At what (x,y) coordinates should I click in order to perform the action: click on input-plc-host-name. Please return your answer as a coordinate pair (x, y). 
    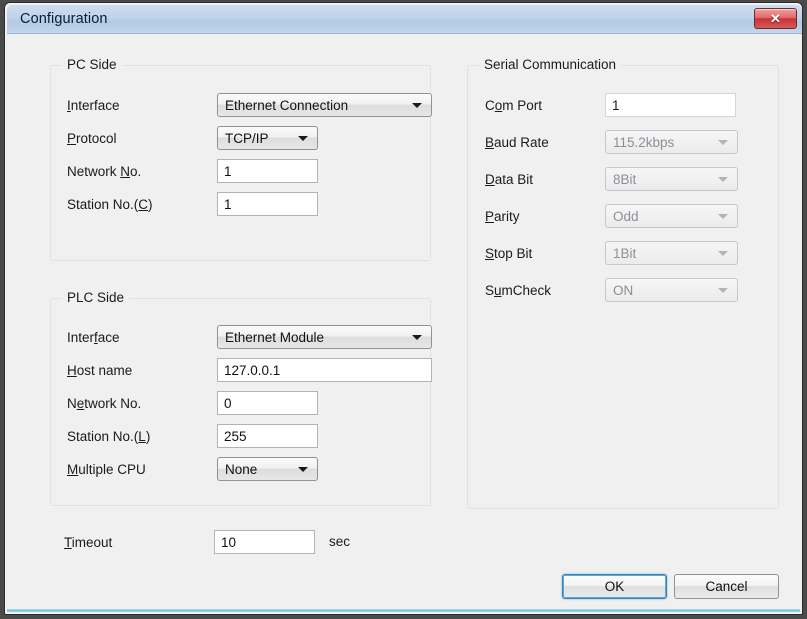
    Looking at the image, I should click on (324, 370).